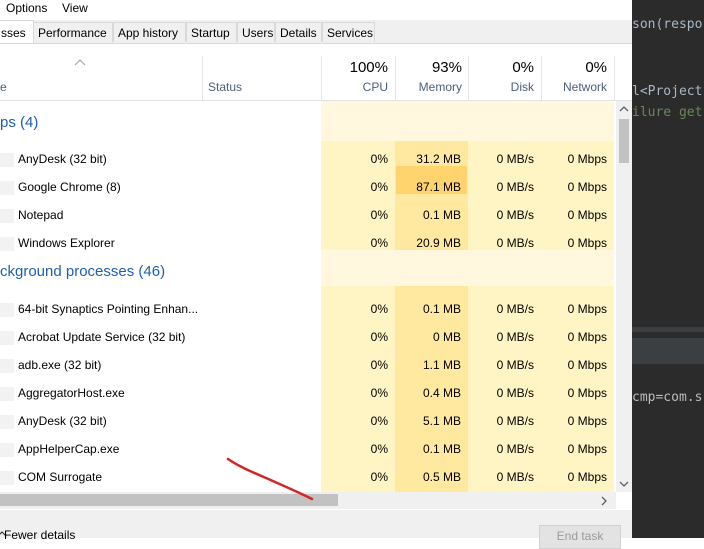 Image resolution: width=704 pixels, height=549 pixels. Describe the element at coordinates (668, 351) in the screenshot. I see `toolbar-band` at that location.